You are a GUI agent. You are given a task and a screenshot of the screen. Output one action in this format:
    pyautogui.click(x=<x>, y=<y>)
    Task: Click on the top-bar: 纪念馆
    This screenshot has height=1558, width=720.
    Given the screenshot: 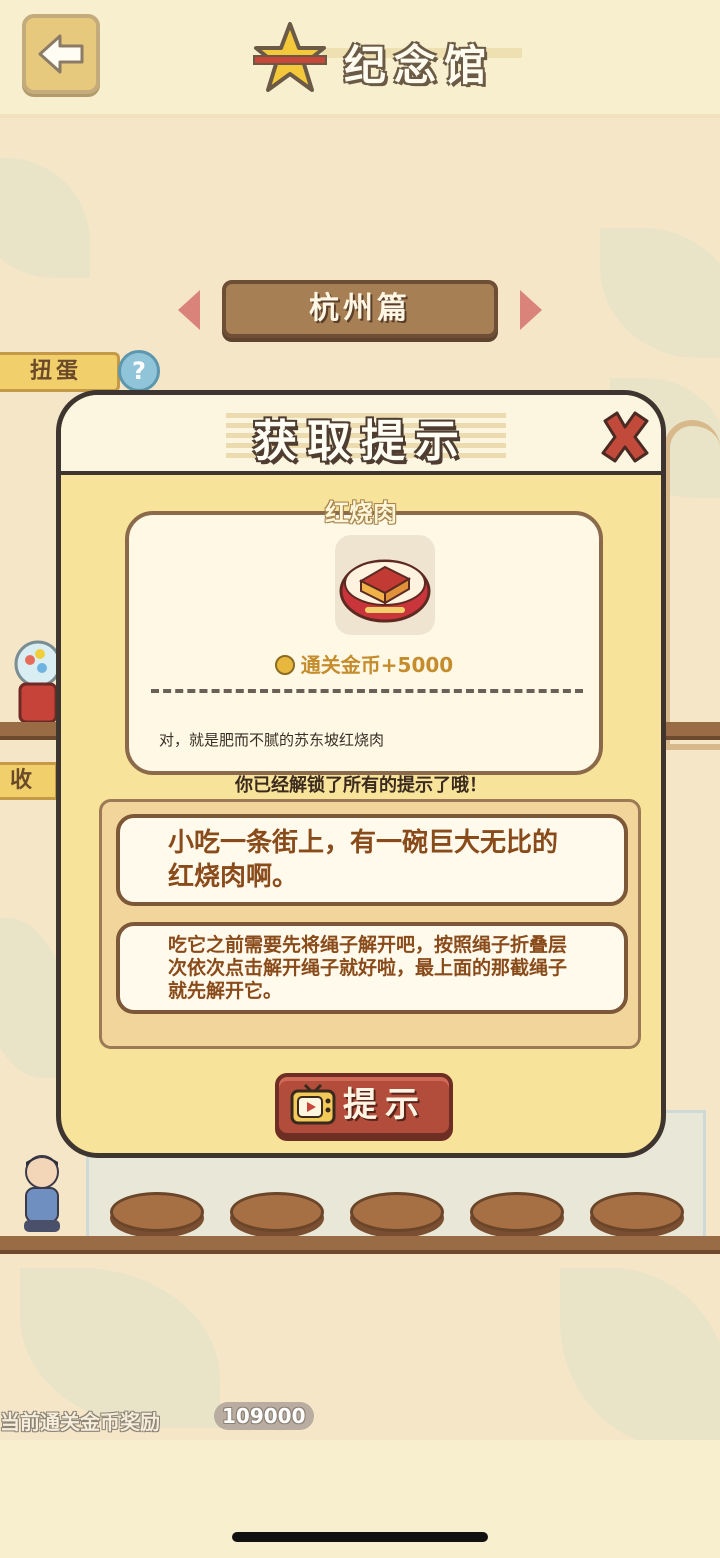 What is the action you would take?
    pyautogui.click(x=360, y=59)
    